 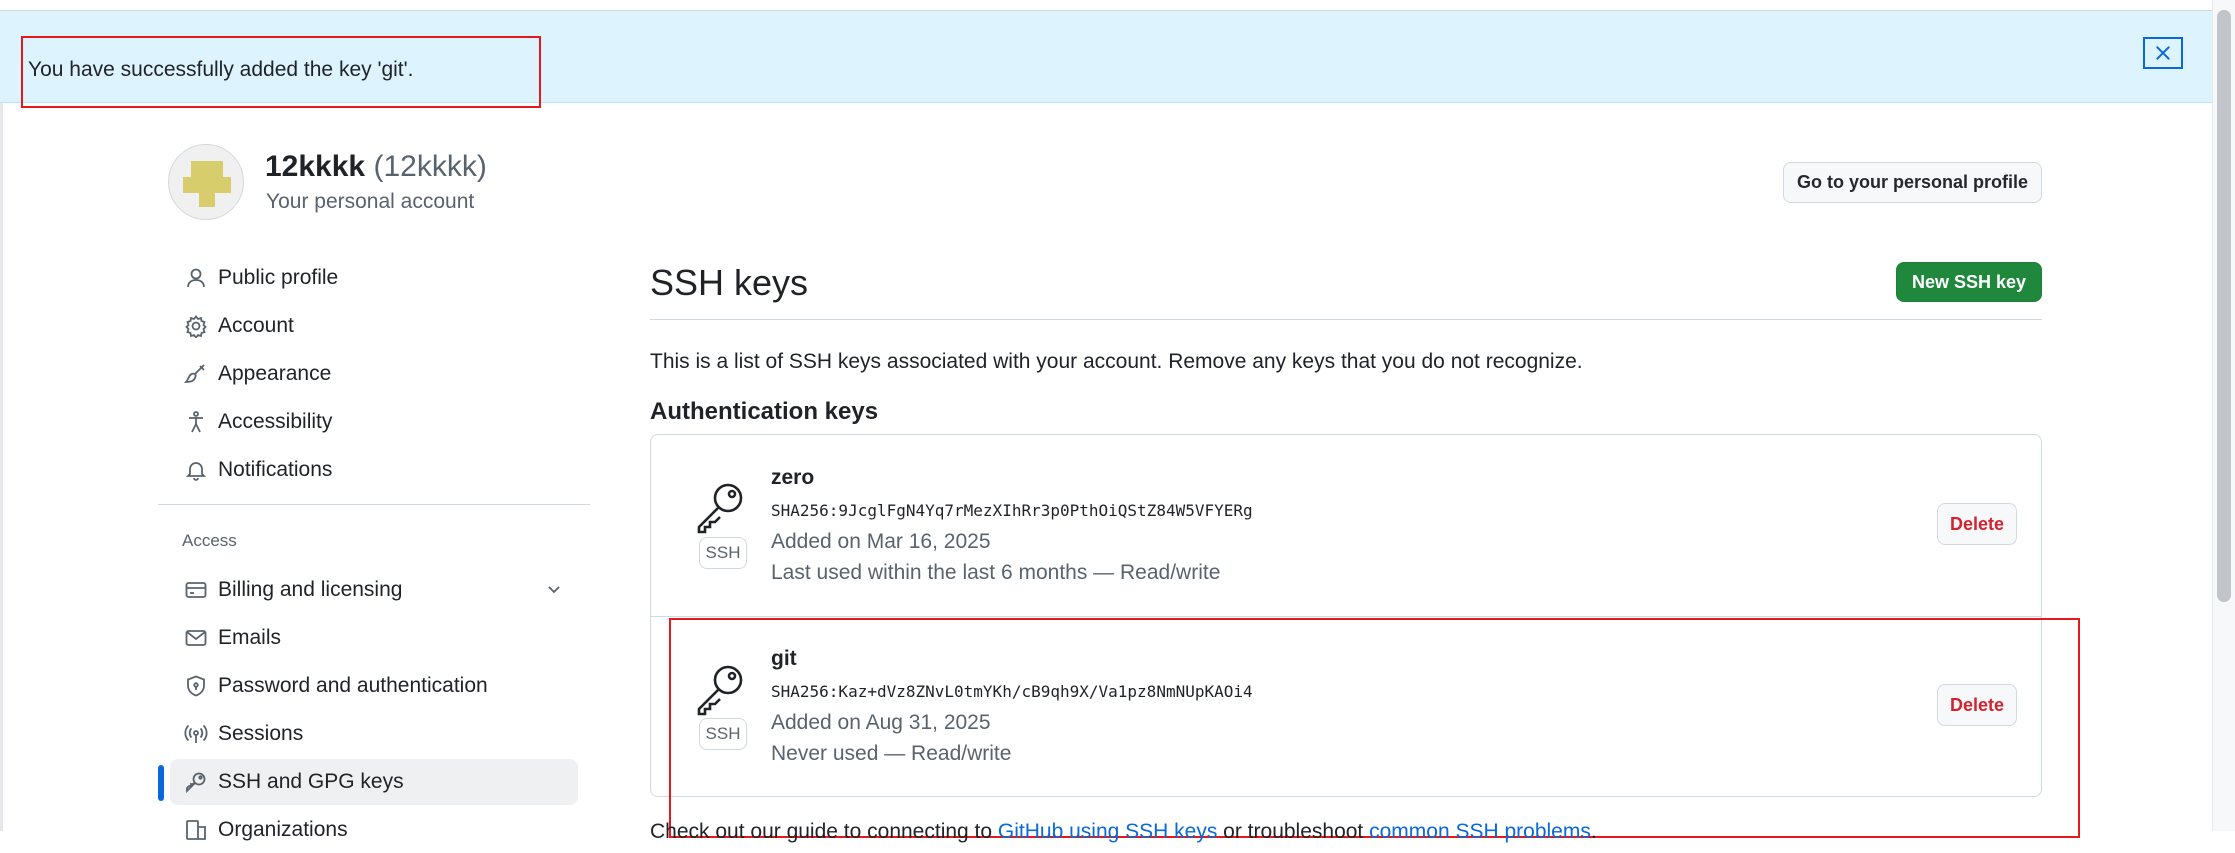 I want to click on close-icon, so click(x=2163, y=53).